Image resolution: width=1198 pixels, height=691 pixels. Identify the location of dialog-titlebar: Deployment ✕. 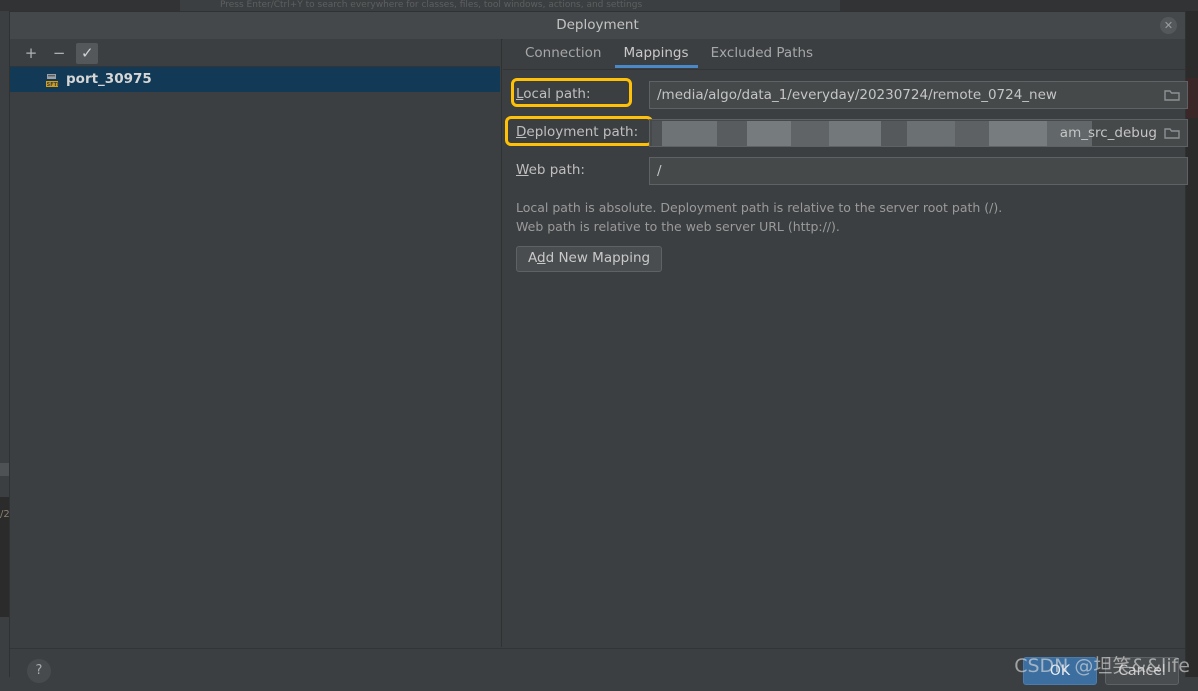
(597, 26).